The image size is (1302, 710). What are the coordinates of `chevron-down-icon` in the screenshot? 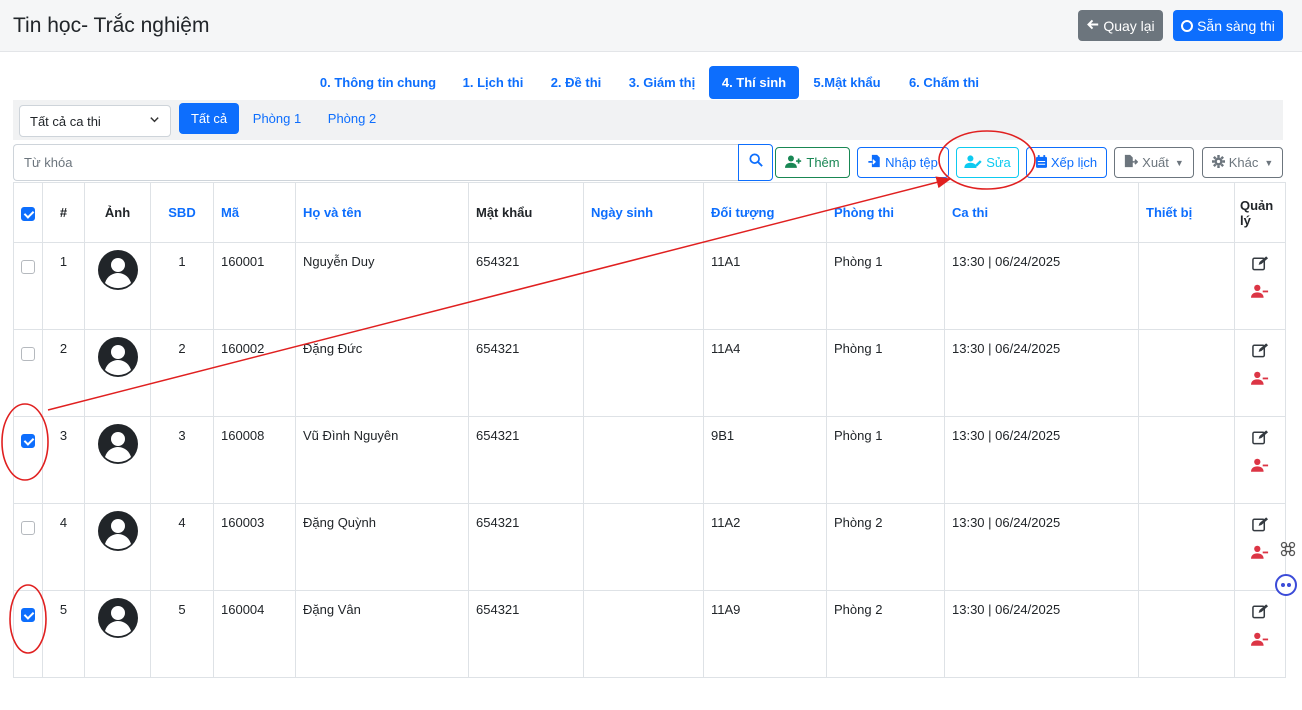 It's located at (154, 121).